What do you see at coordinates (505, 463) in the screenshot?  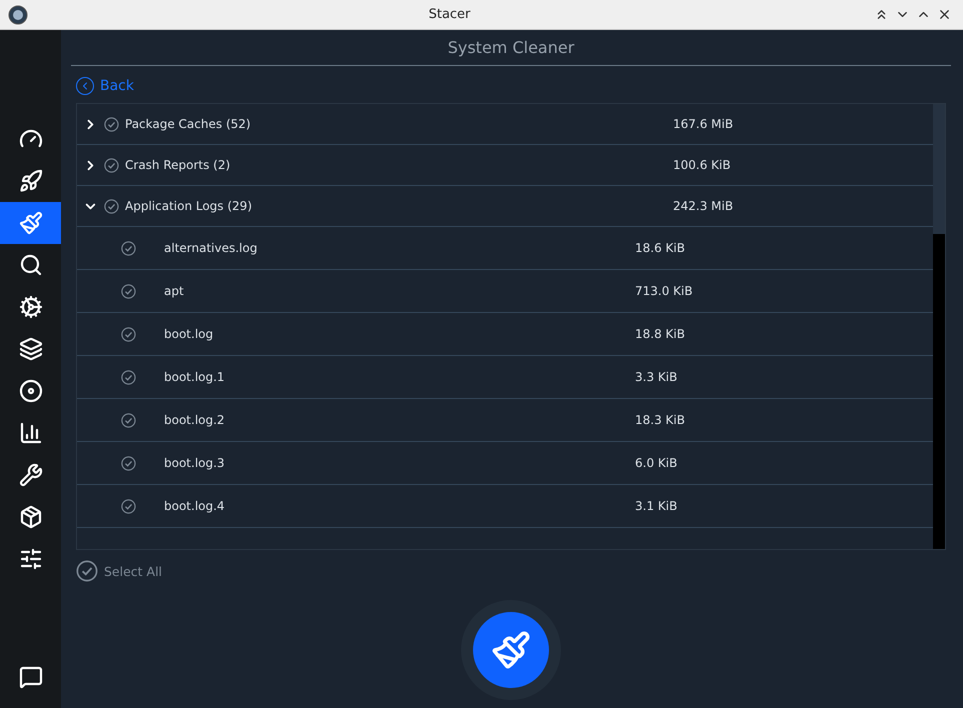 I see `tree-row: boot.log.3 6.0 KiB` at bounding box center [505, 463].